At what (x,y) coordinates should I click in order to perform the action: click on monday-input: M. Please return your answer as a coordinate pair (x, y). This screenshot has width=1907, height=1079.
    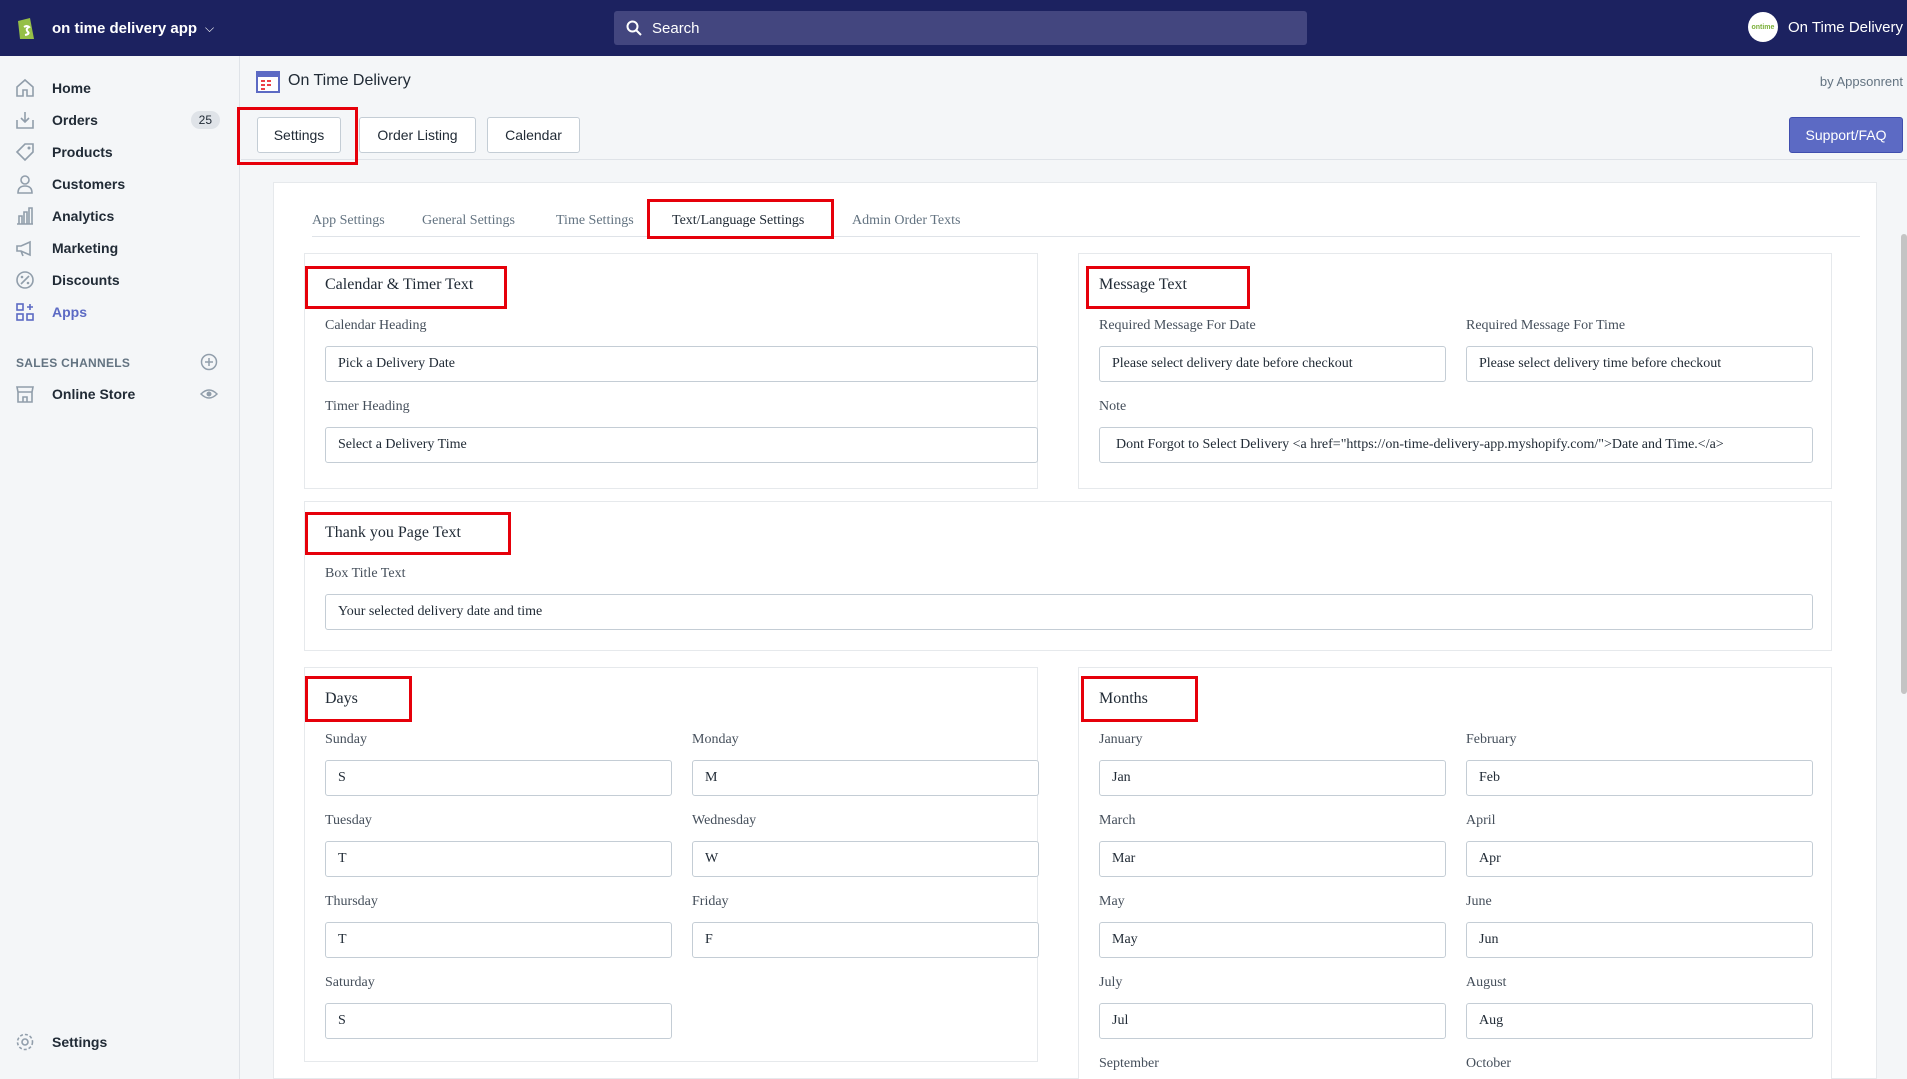
    Looking at the image, I should click on (865, 778).